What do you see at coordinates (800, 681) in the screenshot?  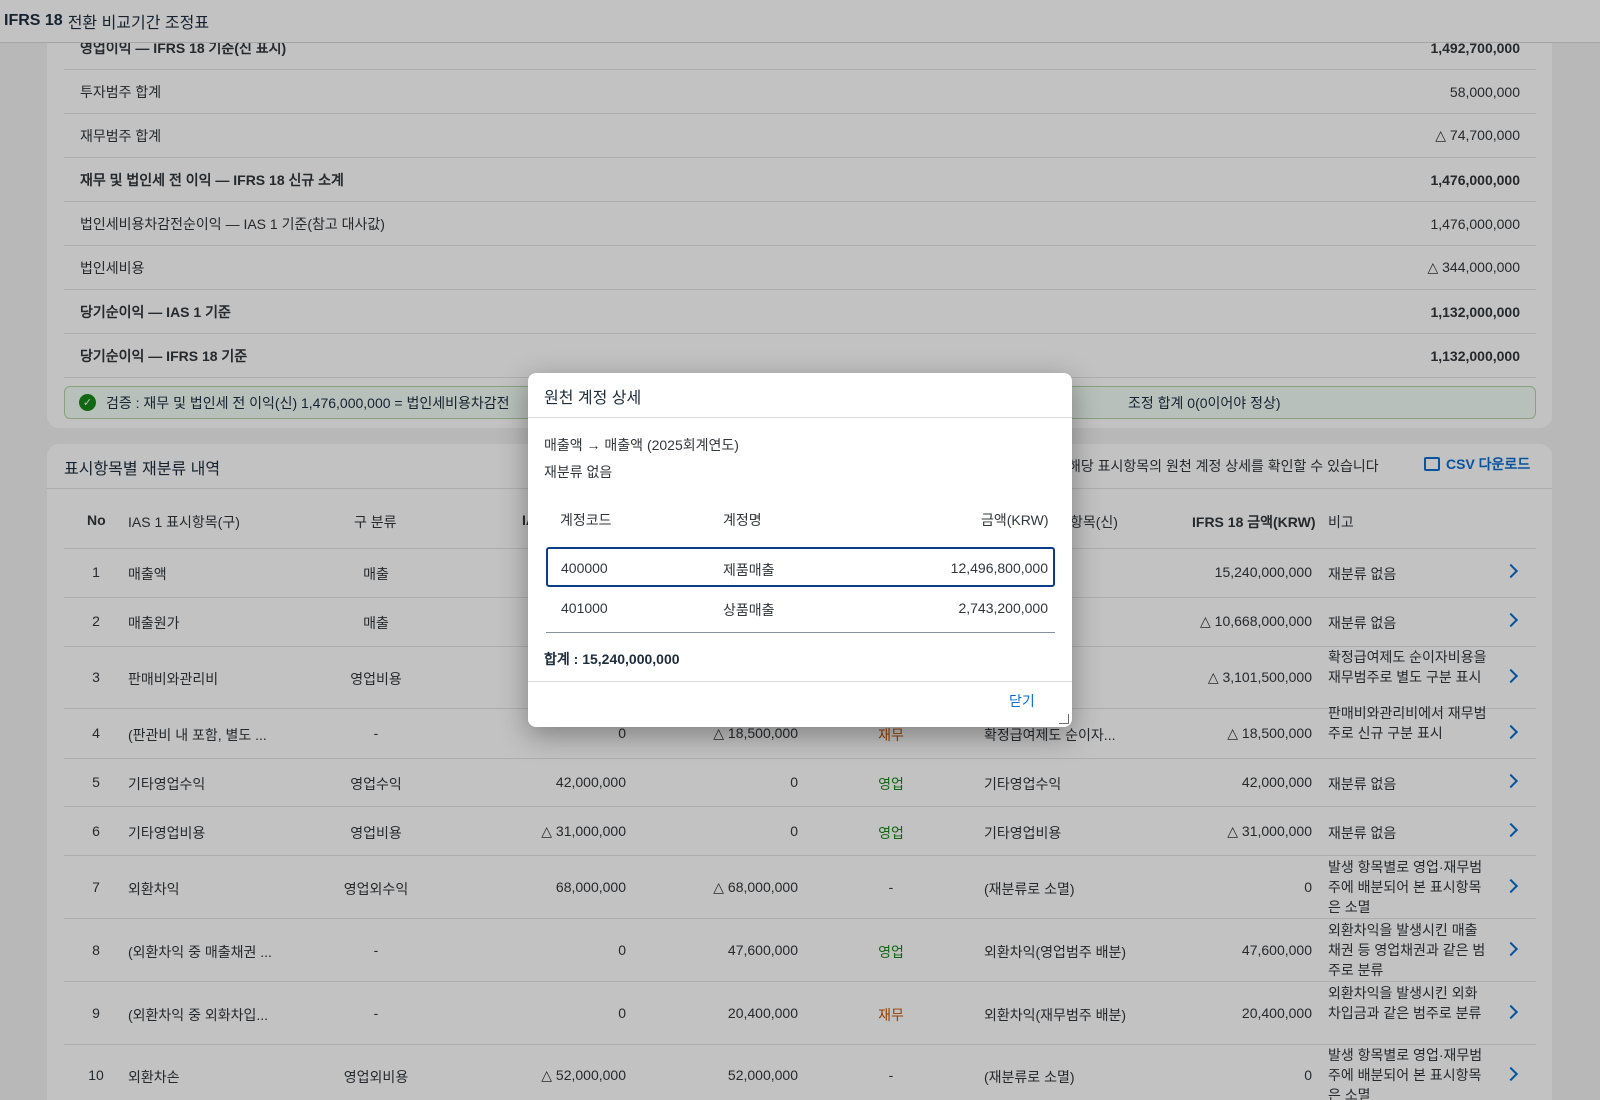 I see `dialog-footer-divider` at bounding box center [800, 681].